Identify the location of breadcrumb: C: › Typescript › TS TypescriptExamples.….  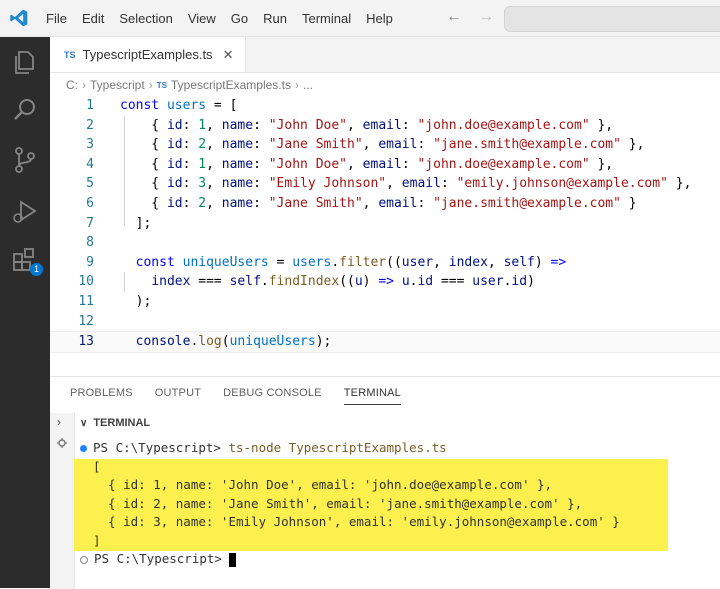
(189, 85).